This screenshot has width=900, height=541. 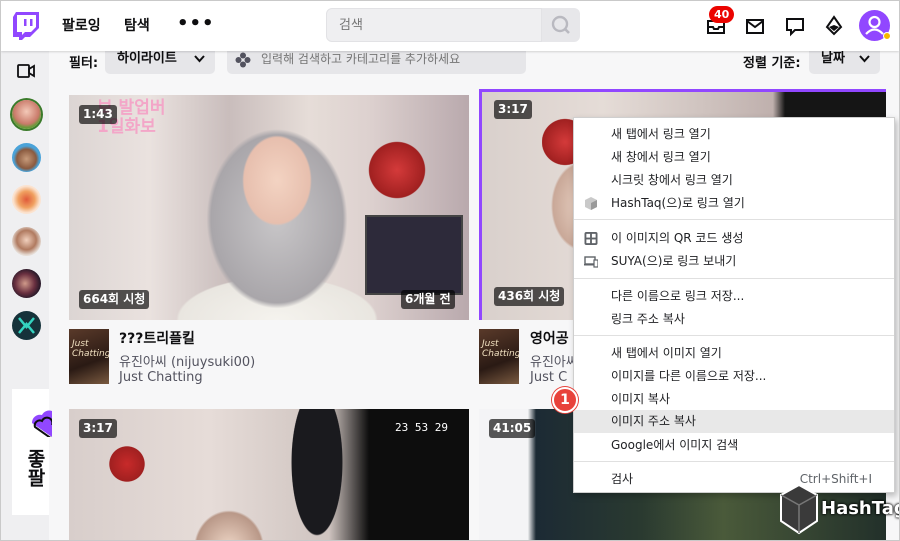 What do you see at coordinates (834, 26) in the screenshot?
I see `bits-crown-icon` at bounding box center [834, 26].